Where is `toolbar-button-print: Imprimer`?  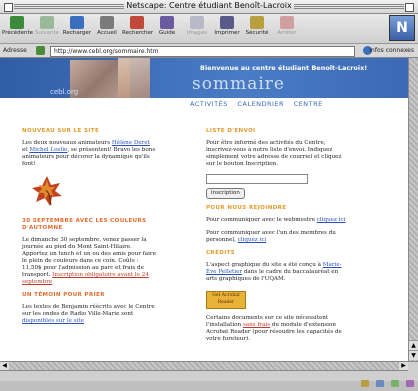 toolbar-button-print: Imprimer is located at coordinates (227, 29).